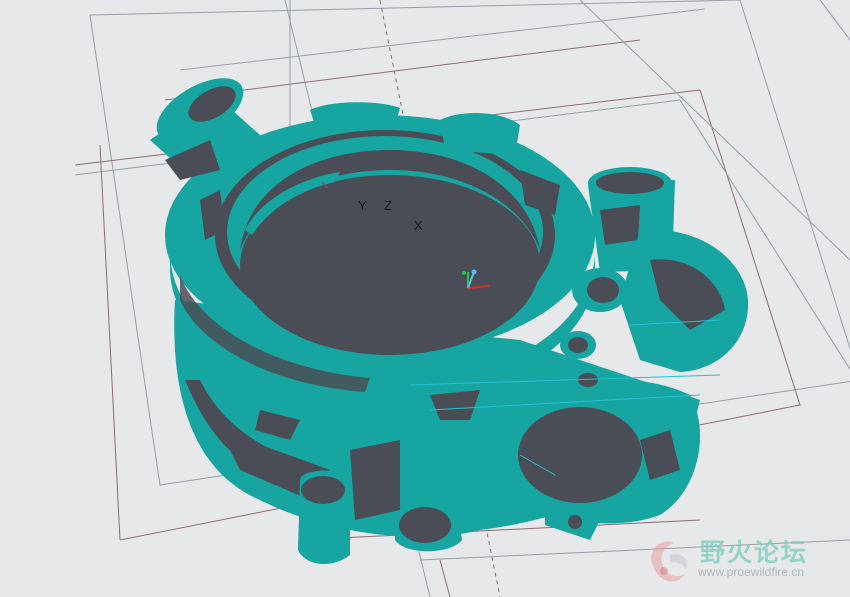 The height and width of the screenshot is (597, 850). I want to click on mount-boss-1-hole, so click(603, 290).